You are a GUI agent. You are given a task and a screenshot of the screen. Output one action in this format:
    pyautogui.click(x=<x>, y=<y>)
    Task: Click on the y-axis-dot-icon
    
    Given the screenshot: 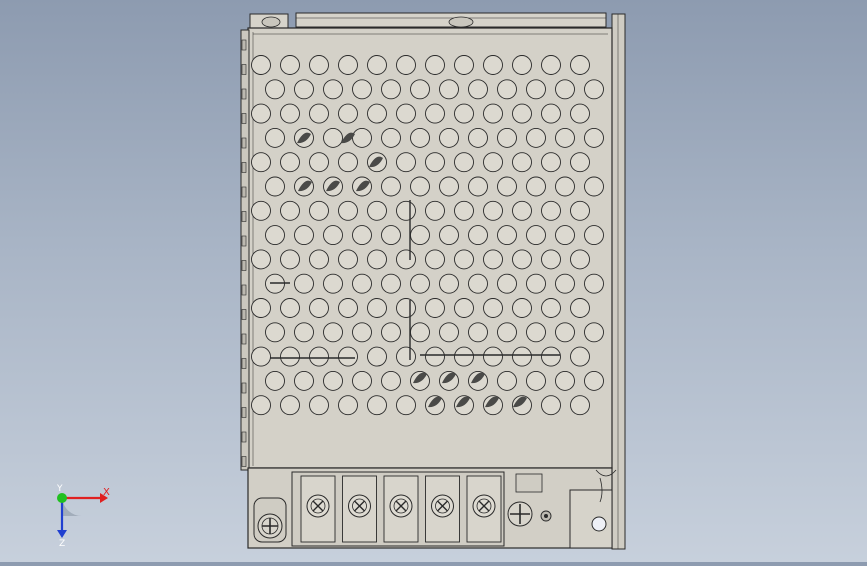 What is the action you would take?
    pyautogui.click(x=62, y=498)
    